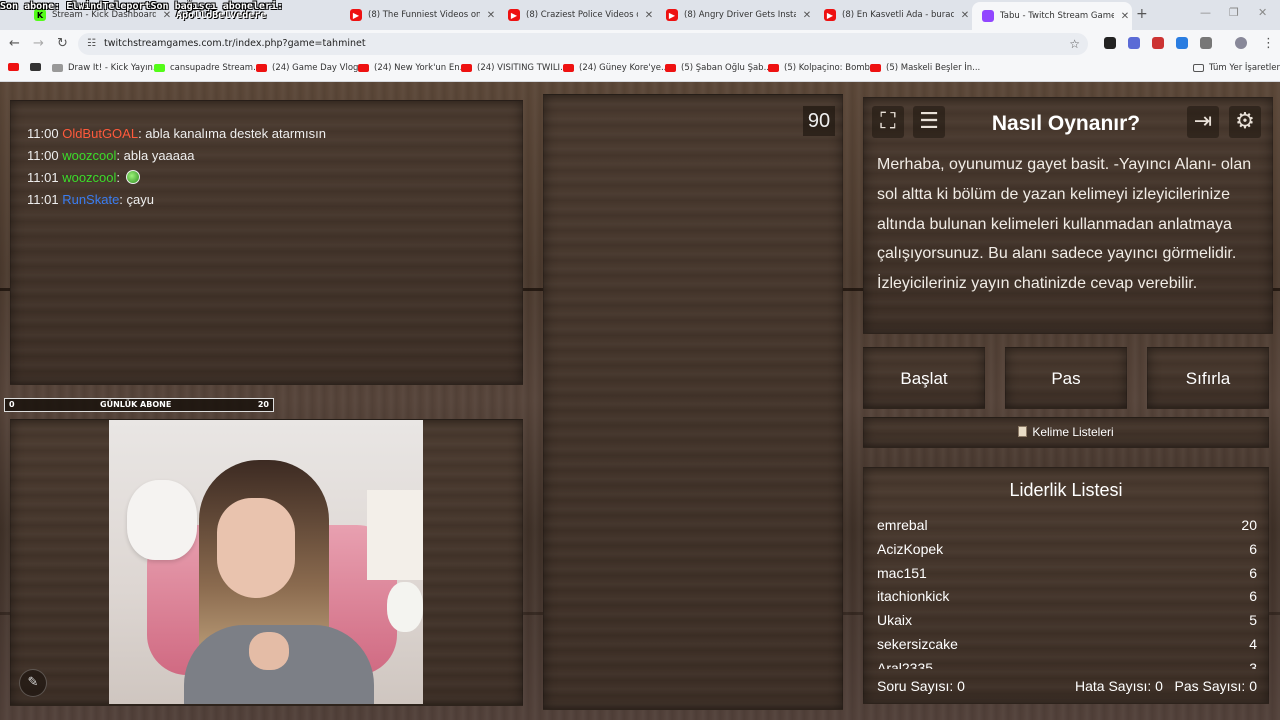 The width and height of the screenshot is (1280, 720). What do you see at coordinates (38, 67) in the screenshot?
I see `bookmark-generic-icon` at bounding box center [38, 67].